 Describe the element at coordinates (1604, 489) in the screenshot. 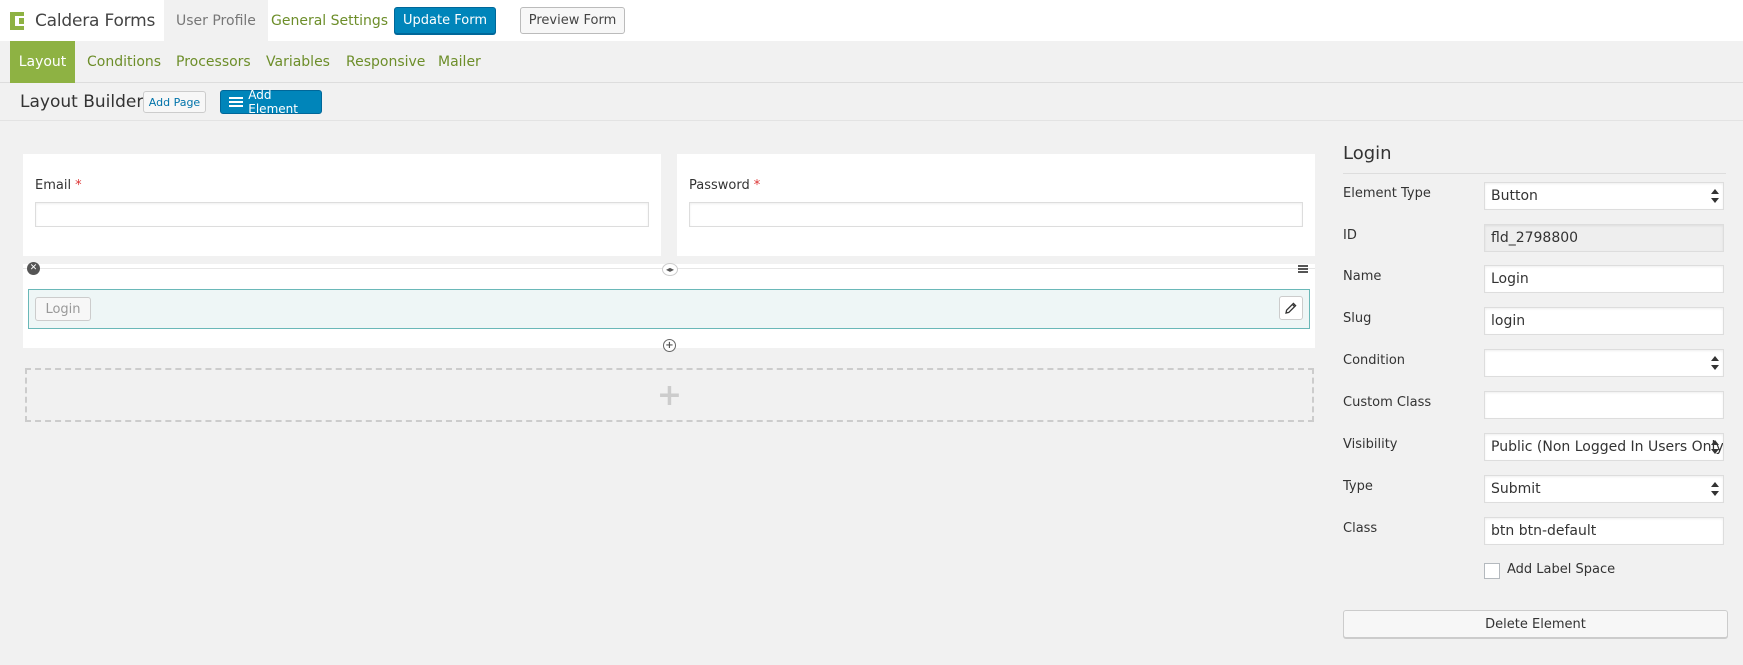

I see `type-select: Submit` at that location.